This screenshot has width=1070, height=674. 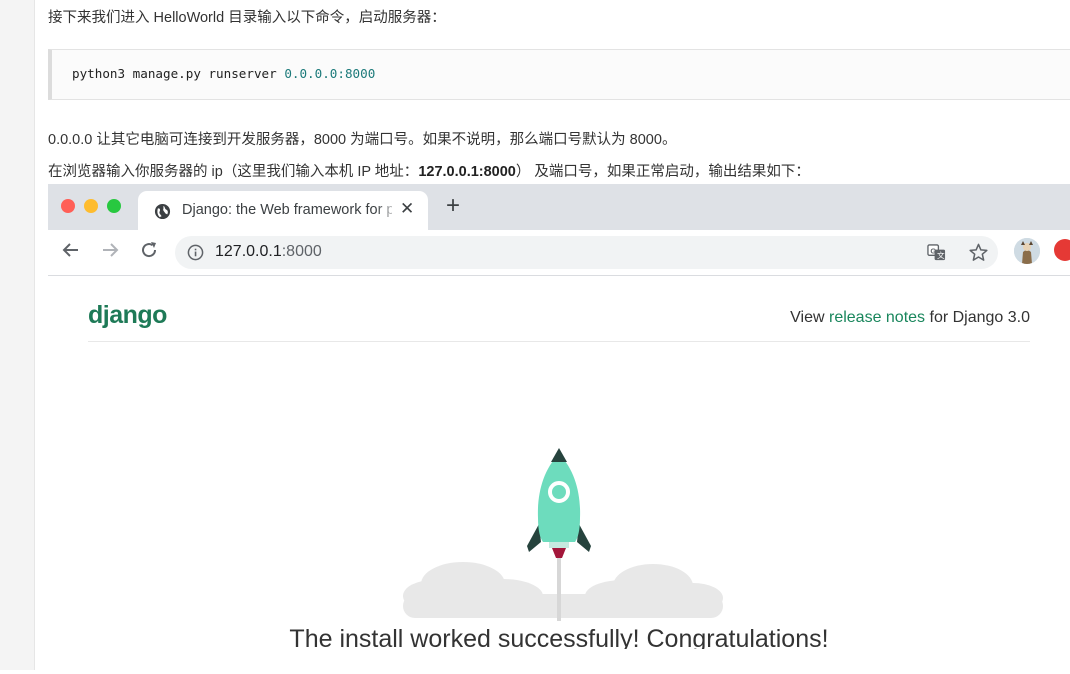 I want to click on rocket-base, so click(x=559, y=545).